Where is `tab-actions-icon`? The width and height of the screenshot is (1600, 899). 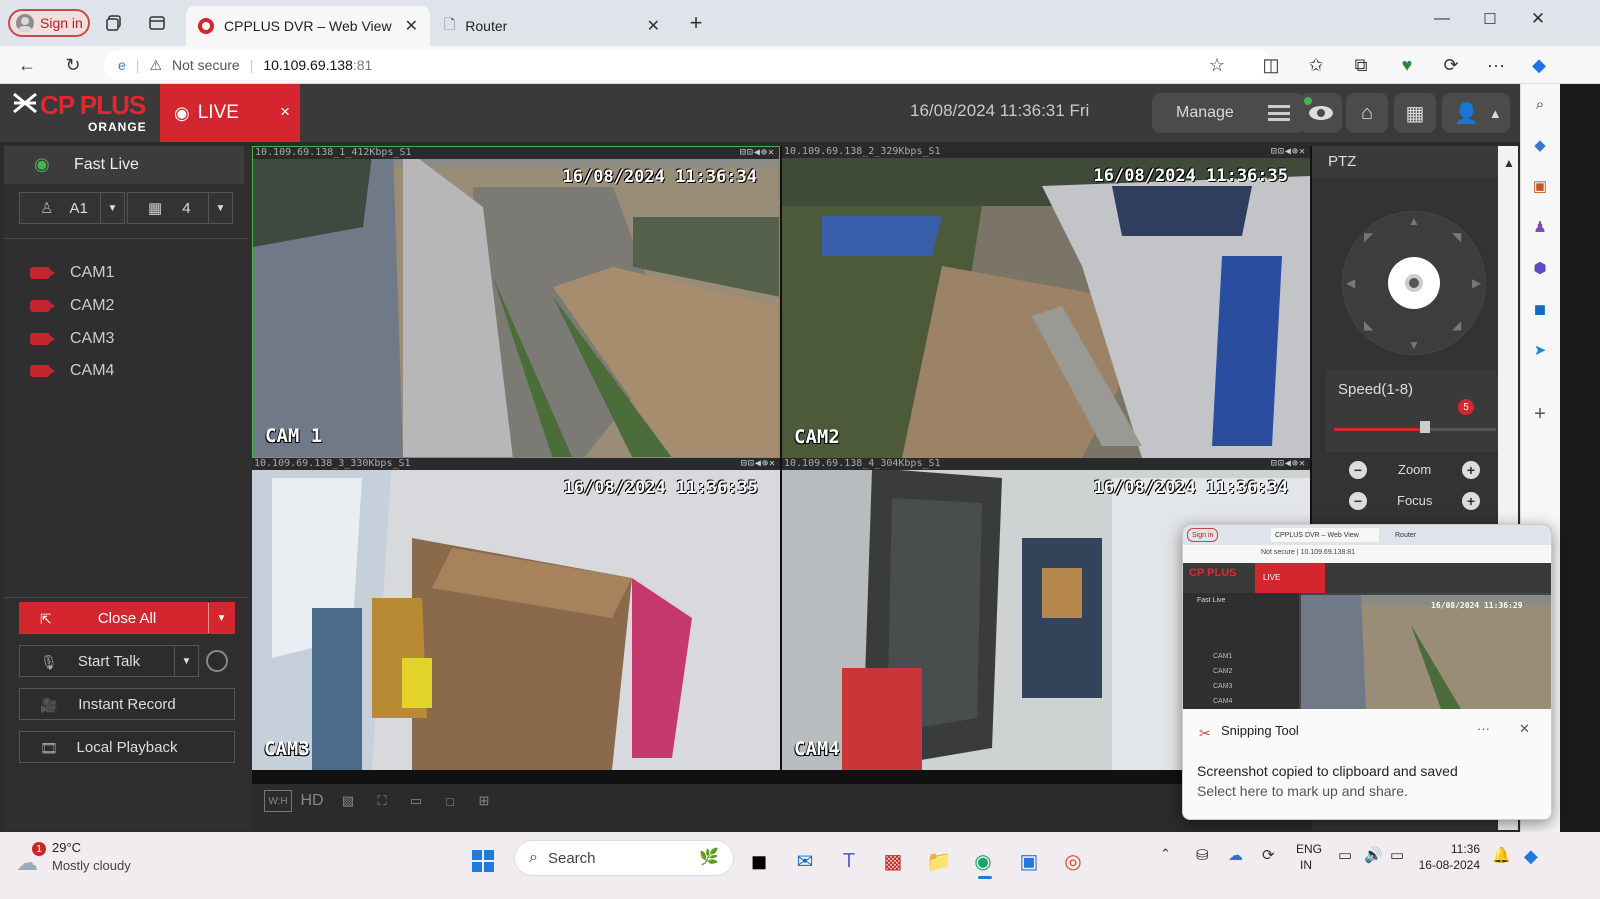
tab-actions-icon is located at coordinates (157, 23).